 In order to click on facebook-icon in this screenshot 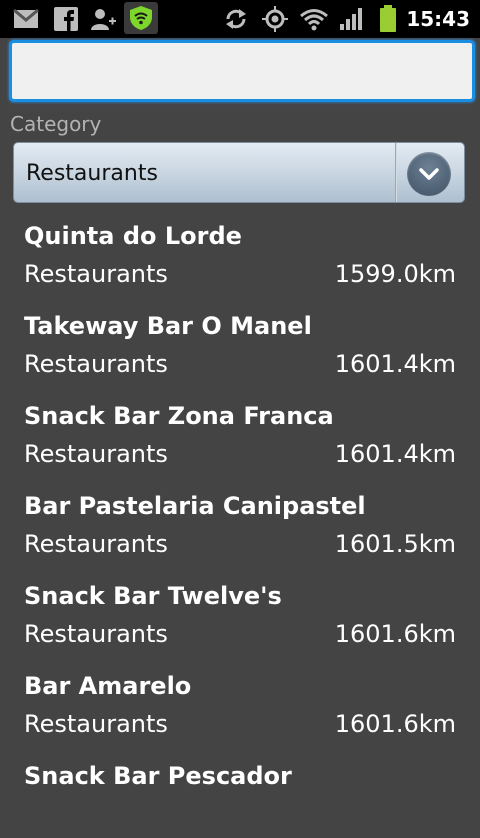, I will do `click(66, 19)`.